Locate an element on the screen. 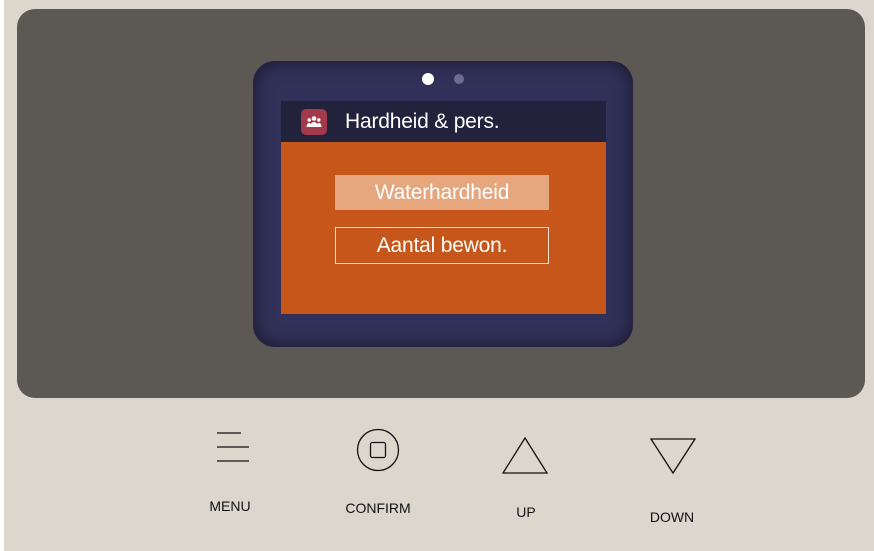  screen-title: Hardheid & pers. is located at coordinates (422, 121).